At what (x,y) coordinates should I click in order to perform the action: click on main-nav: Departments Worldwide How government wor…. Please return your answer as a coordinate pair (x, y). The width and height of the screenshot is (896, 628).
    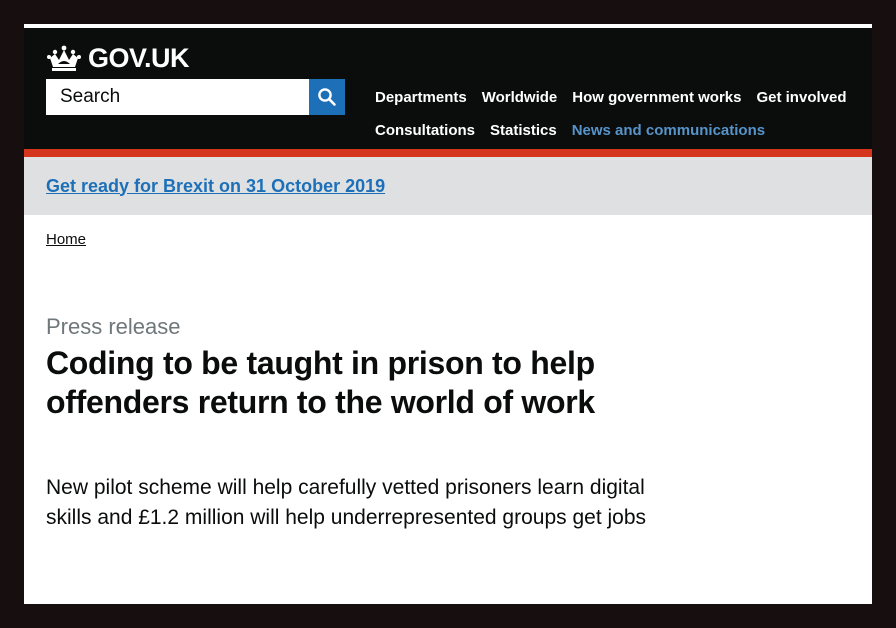
    Looking at the image, I should click on (620, 114).